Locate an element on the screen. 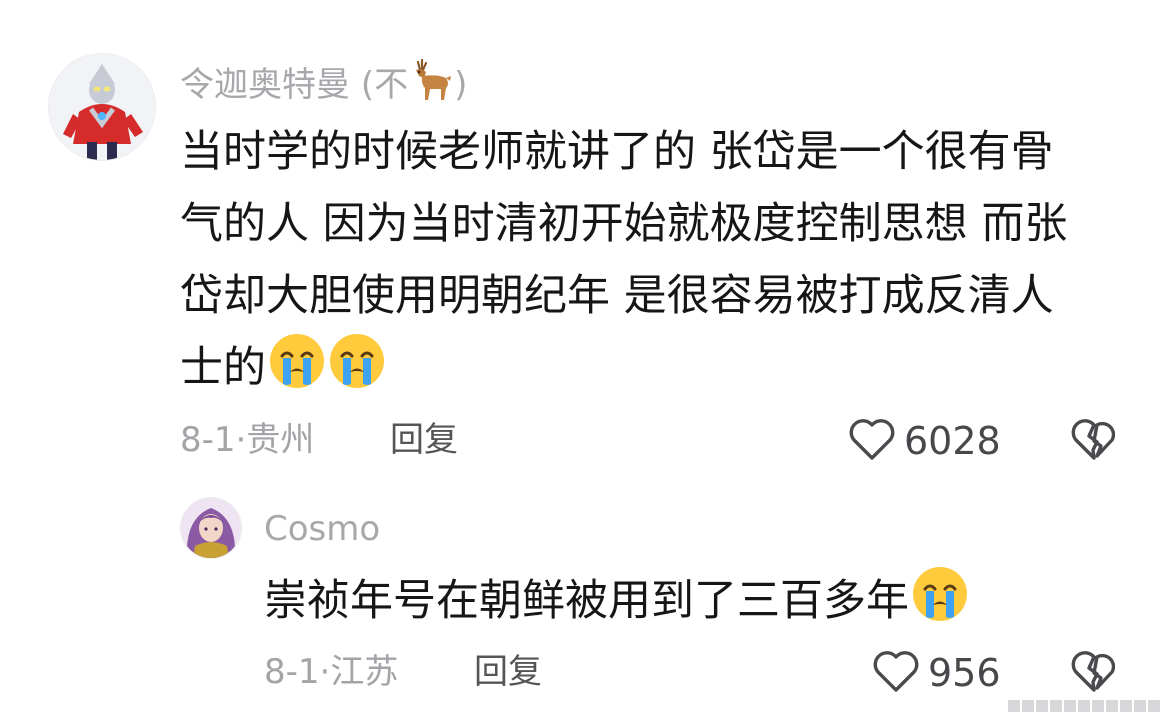 This screenshot has height=718, width=1170. comment-meta: 8-1·贵州 is located at coordinates (247, 440).